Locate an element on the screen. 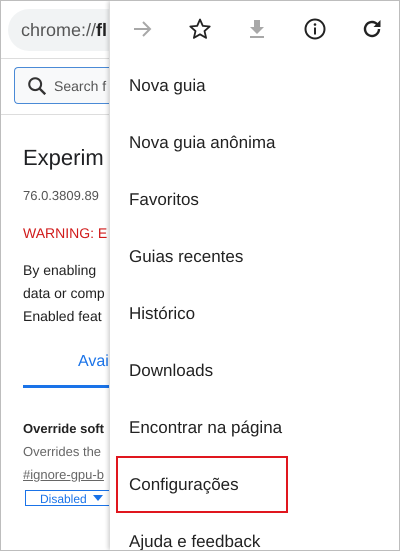 This screenshot has width=400, height=551. menu-item: Nova guia is located at coordinates (202, 85).